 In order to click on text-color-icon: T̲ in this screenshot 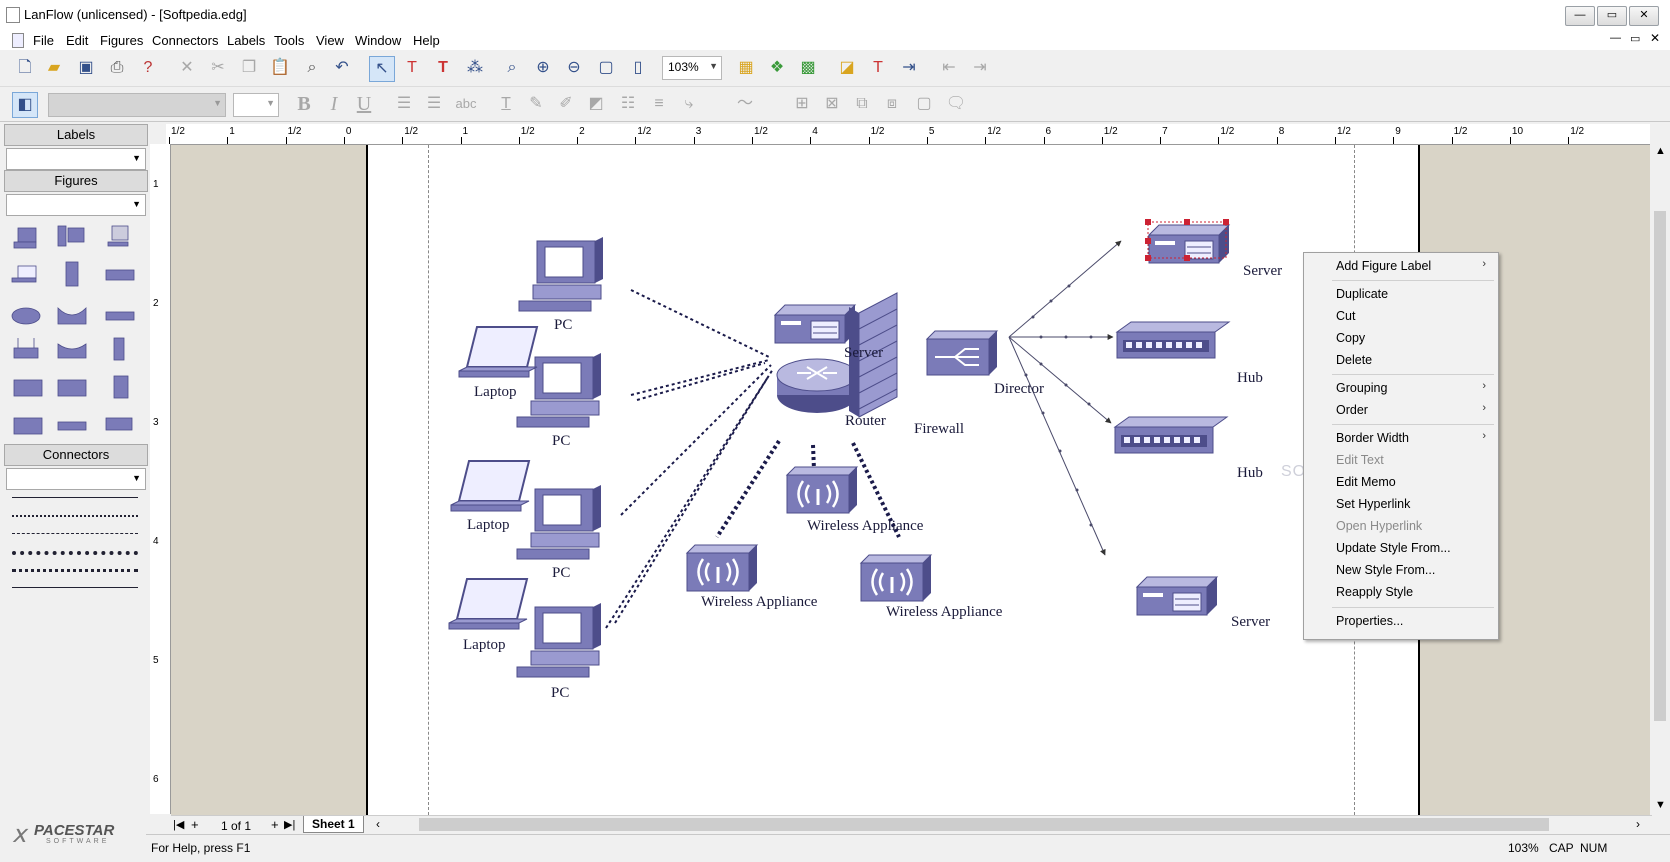, I will do `click(506, 104)`.